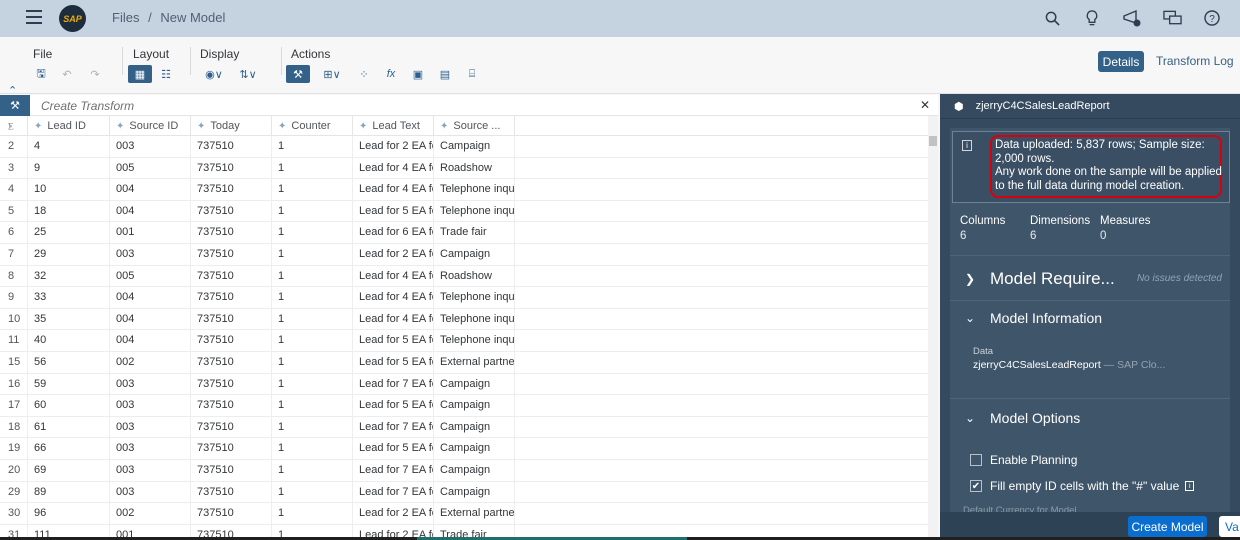 Image resolution: width=1240 pixels, height=540 pixels. I want to click on table-cell: 002, so click(150, 513).